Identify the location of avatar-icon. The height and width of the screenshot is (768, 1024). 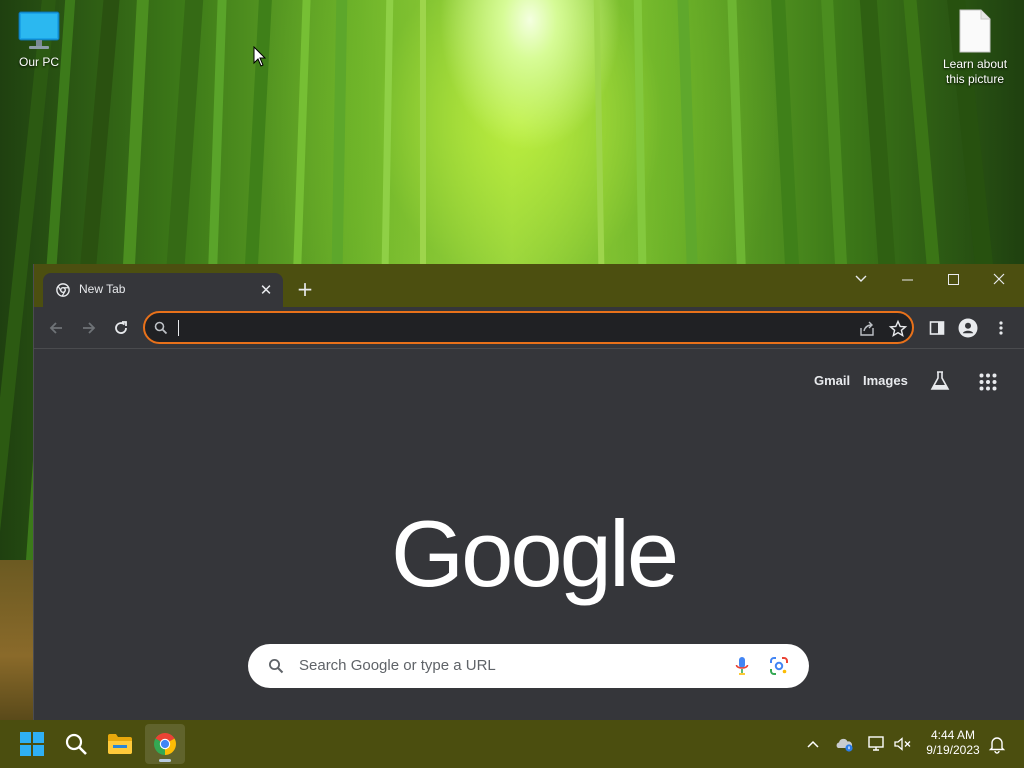
(968, 328).